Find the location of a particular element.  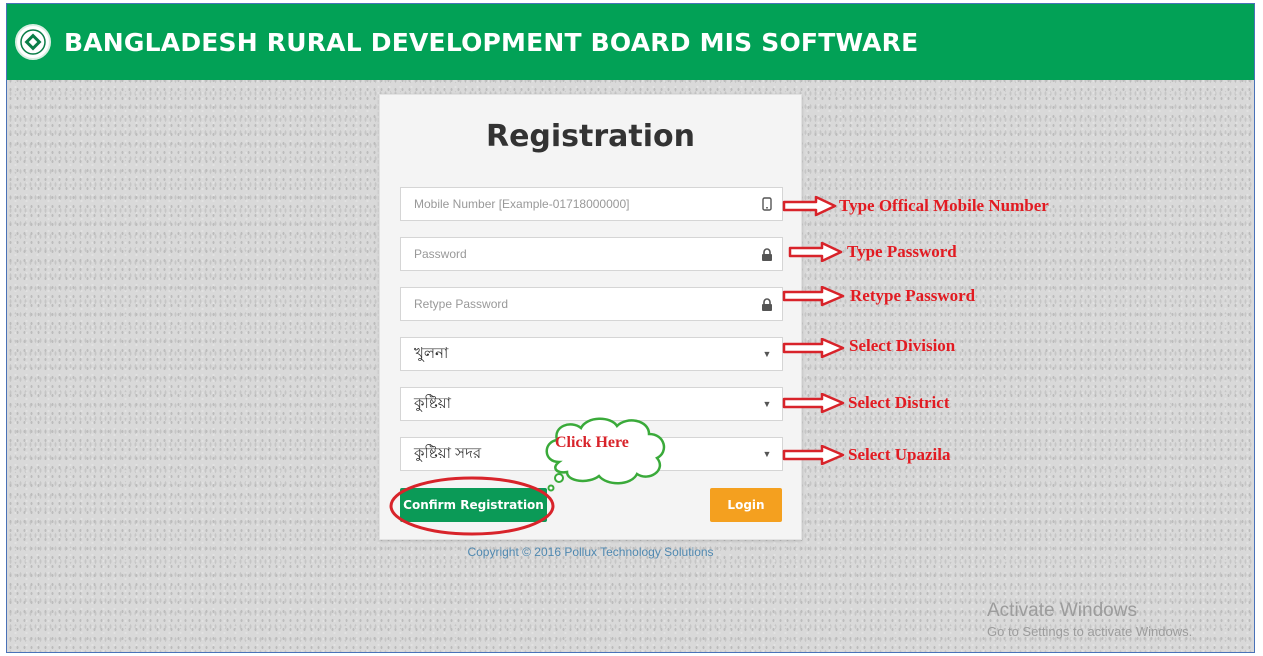

annotation-district: Select District is located at coordinates (899, 402).